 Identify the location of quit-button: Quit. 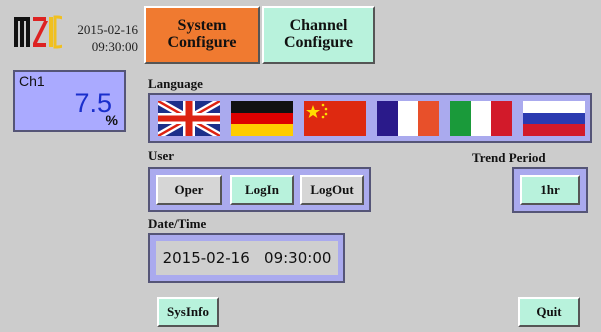
(549, 312).